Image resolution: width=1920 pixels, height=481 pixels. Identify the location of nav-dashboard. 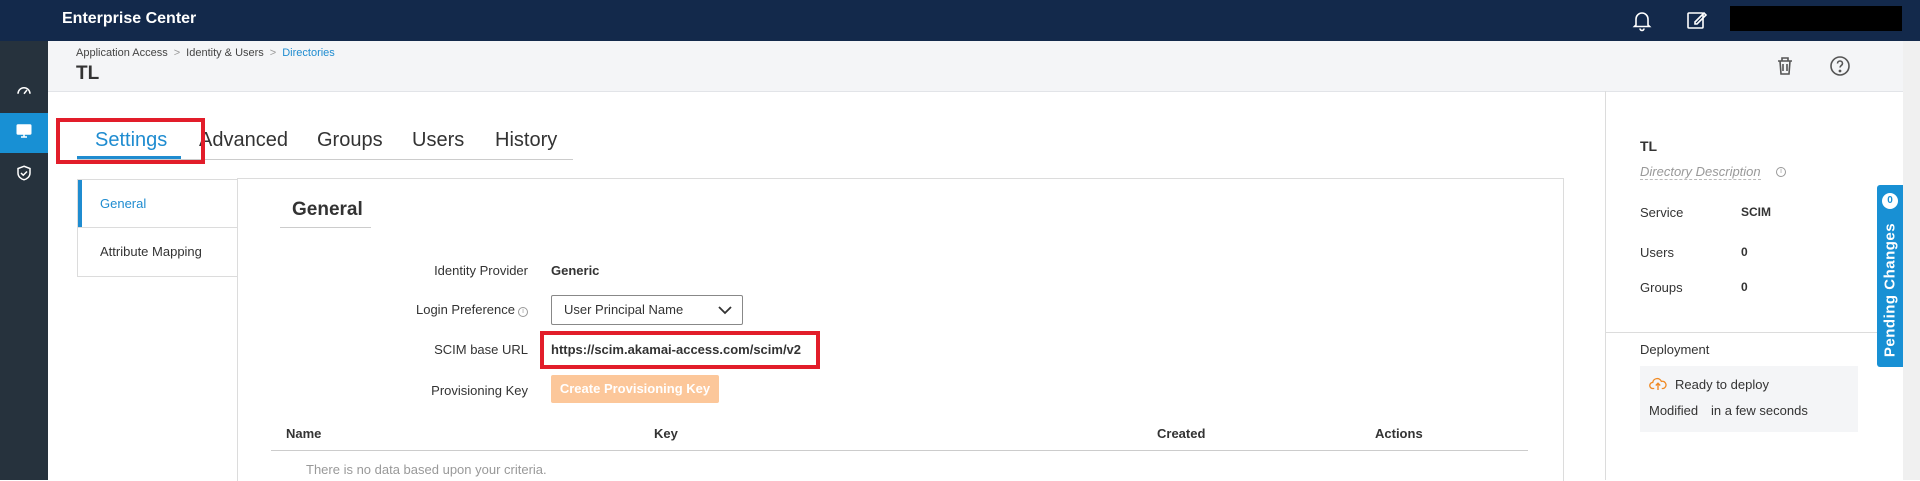
(24, 92).